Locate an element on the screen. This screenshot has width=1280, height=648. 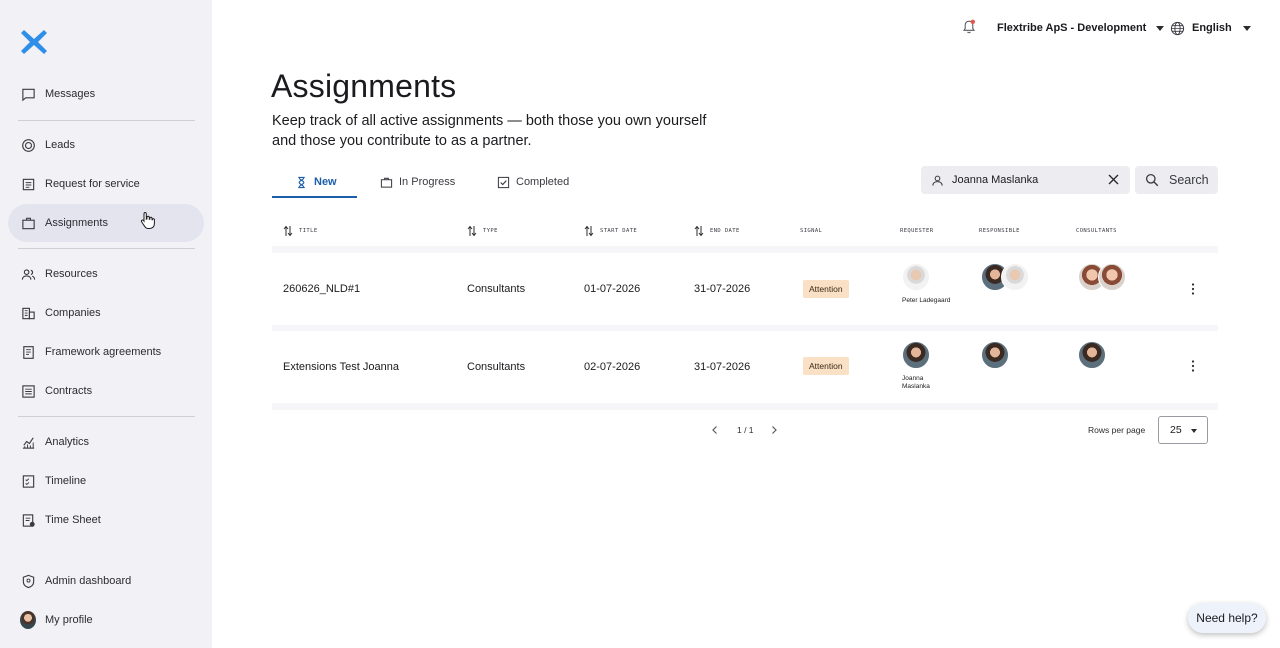
organization-name: Flextribe ApS - Development is located at coordinates (1072, 28).